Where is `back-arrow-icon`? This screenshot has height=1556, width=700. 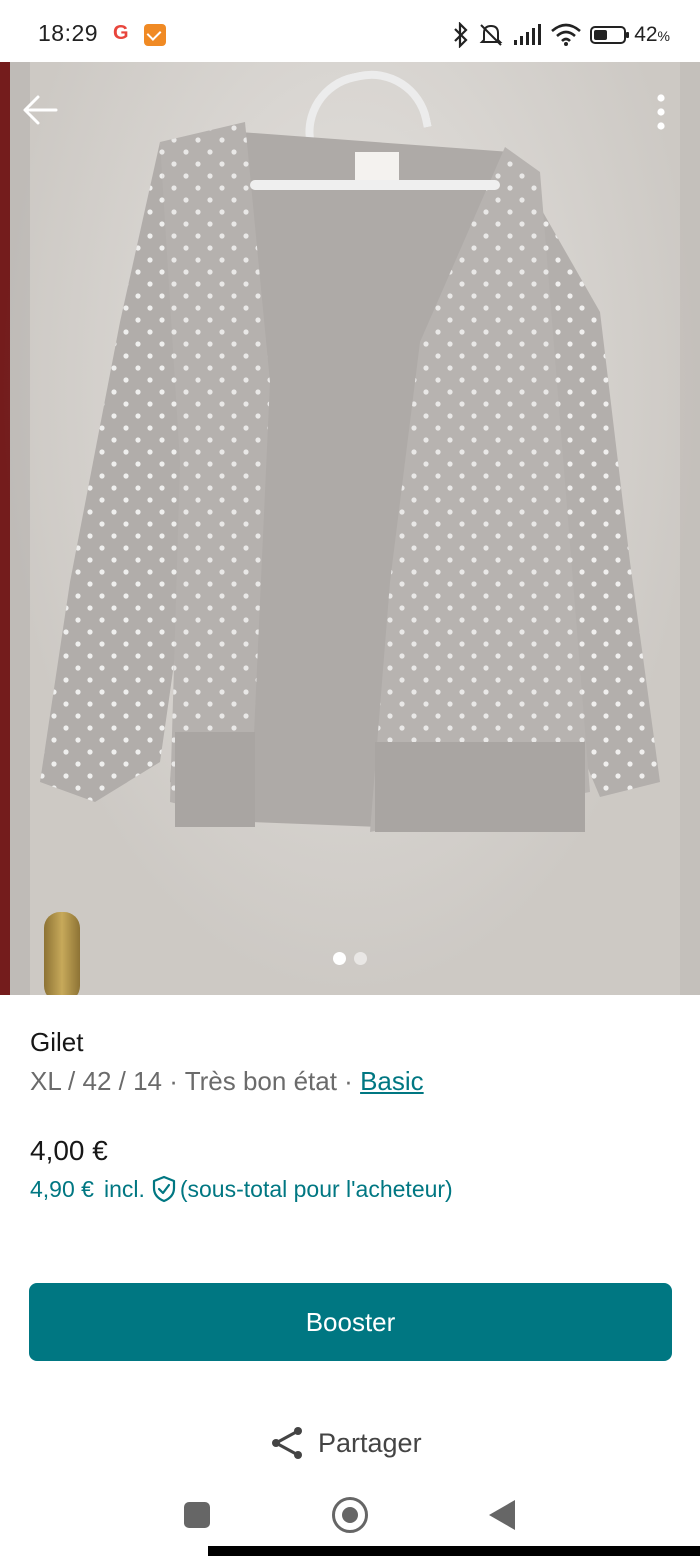 back-arrow-icon is located at coordinates (40, 110).